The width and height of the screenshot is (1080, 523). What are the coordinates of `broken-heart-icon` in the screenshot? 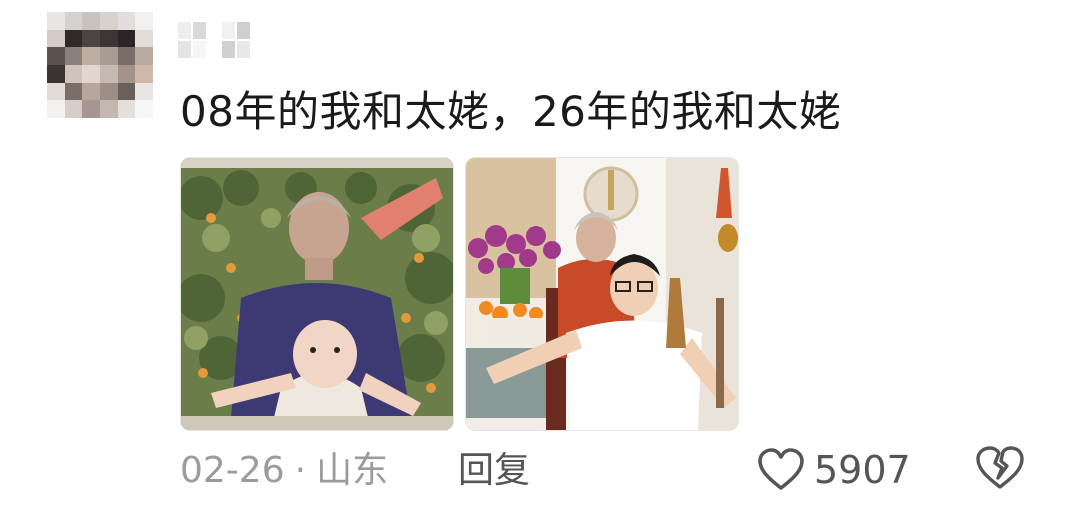 It's located at (1000, 467).